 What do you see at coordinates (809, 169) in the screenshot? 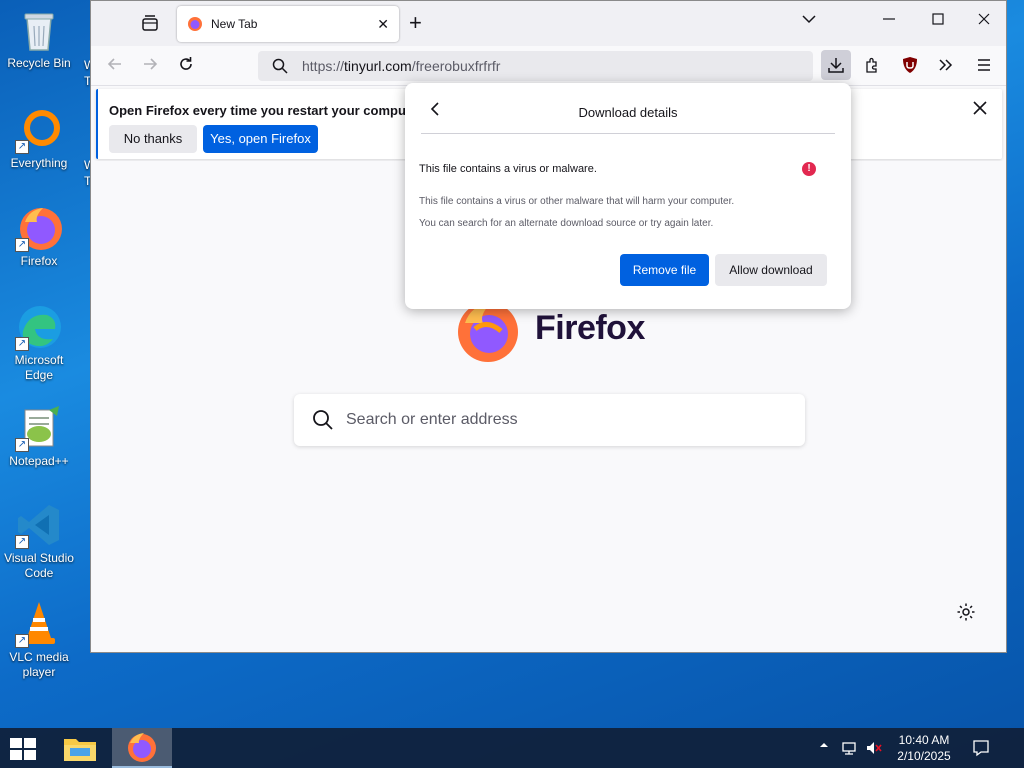
I see `malware-warning-icon: !` at bounding box center [809, 169].